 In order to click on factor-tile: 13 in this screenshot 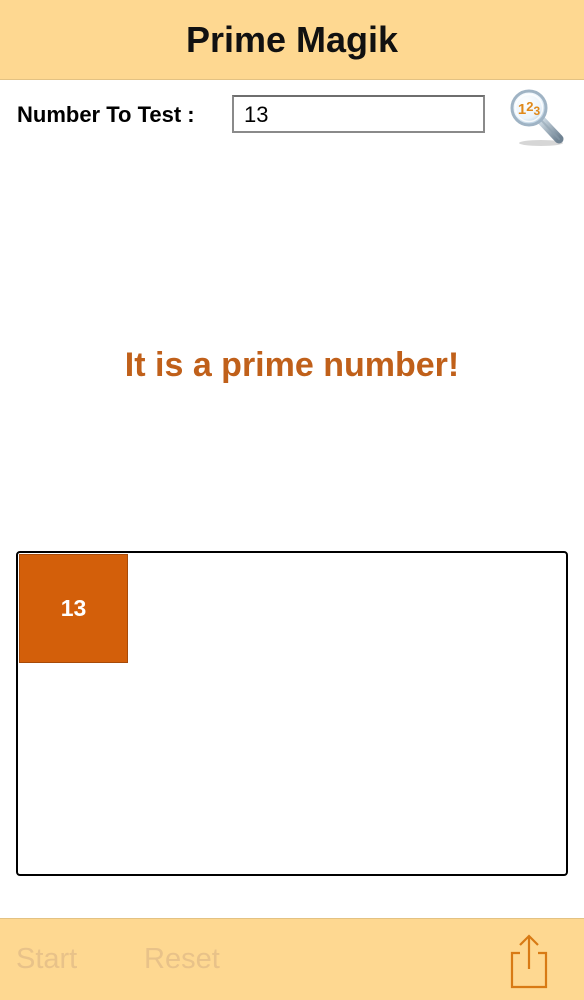, I will do `click(73, 608)`.